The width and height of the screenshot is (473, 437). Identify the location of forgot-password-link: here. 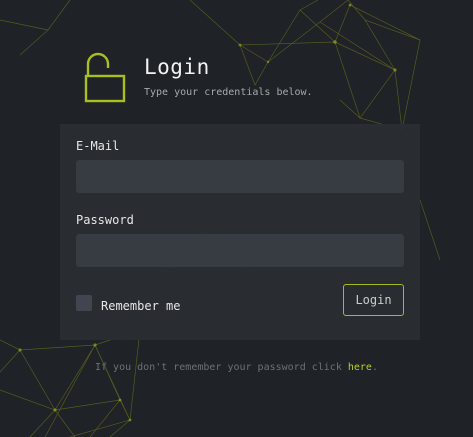
(360, 367).